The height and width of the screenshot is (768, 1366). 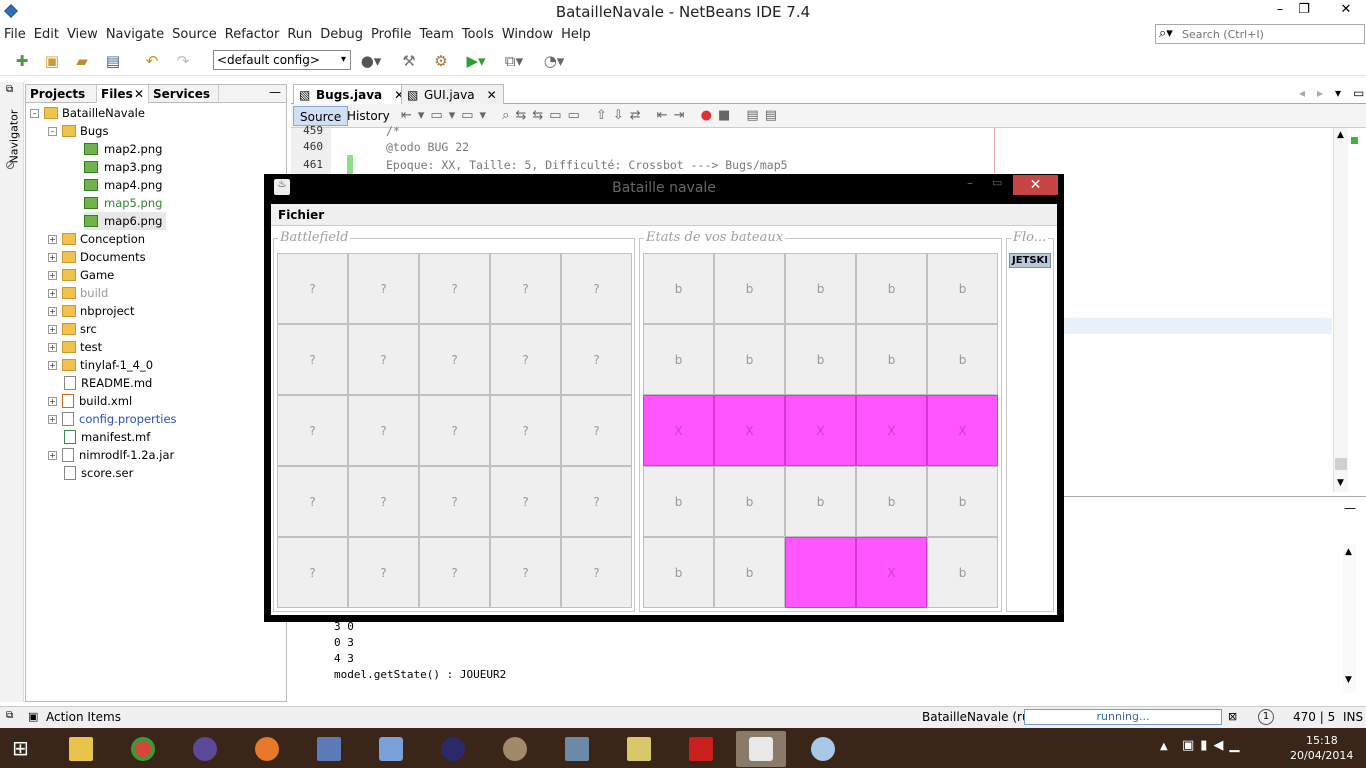 What do you see at coordinates (75, 347) in the screenshot?
I see `tree-folder-test: + test` at bounding box center [75, 347].